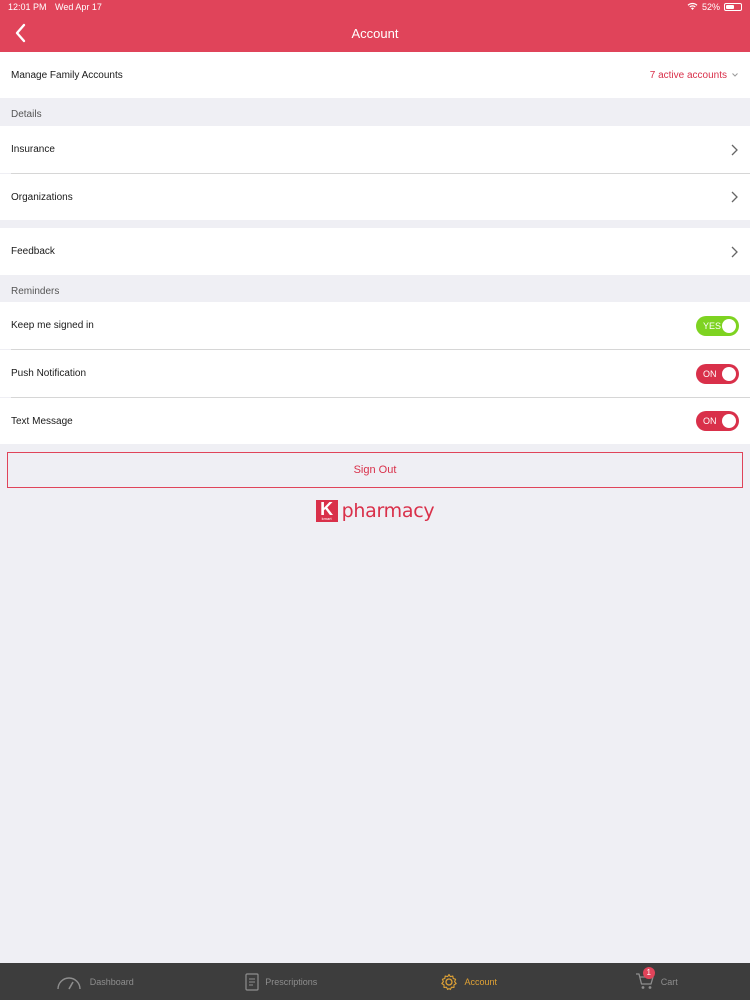 The width and height of the screenshot is (750, 1000). What do you see at coordinates (375, 149) in the screenshot?
I see `insurance-row: Insurance` at bounding box center [375, 149].